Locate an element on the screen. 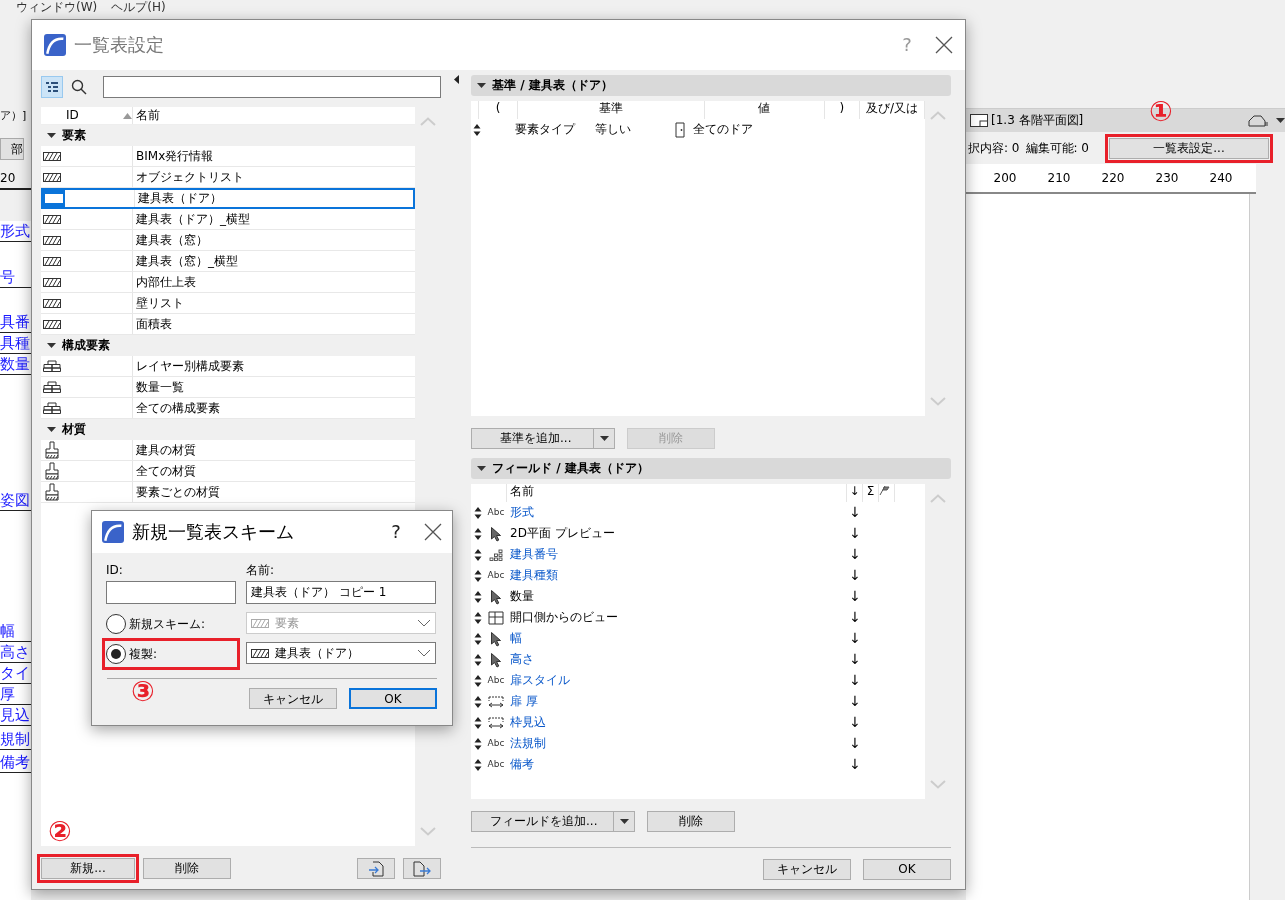 The image size is (1285, 900). id-field is located at coordinates (171, 593).